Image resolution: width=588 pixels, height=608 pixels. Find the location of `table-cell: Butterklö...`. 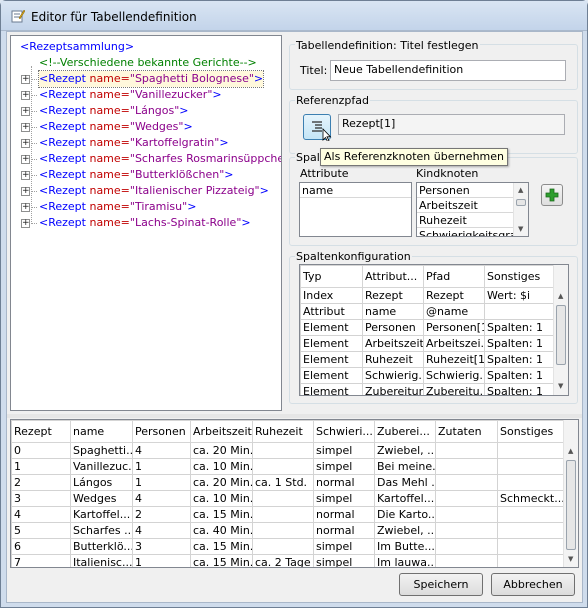

table-cell: Butterklö... is located at coordinates (101, 546).